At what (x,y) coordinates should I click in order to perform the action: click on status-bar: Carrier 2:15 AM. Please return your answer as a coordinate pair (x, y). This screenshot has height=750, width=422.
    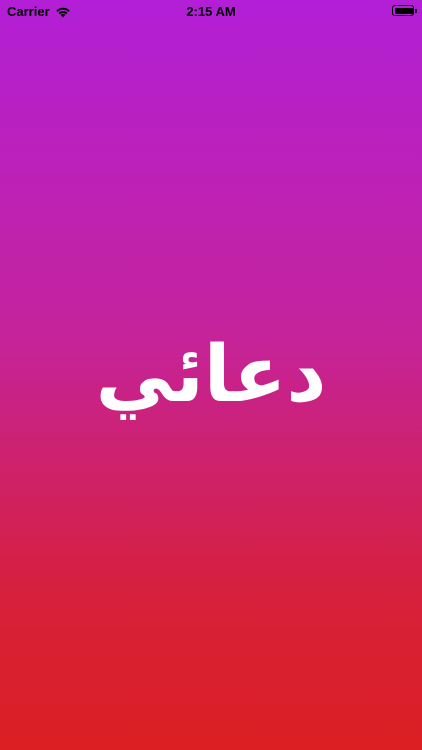
    Looking at the image, I should click on (211, 12).